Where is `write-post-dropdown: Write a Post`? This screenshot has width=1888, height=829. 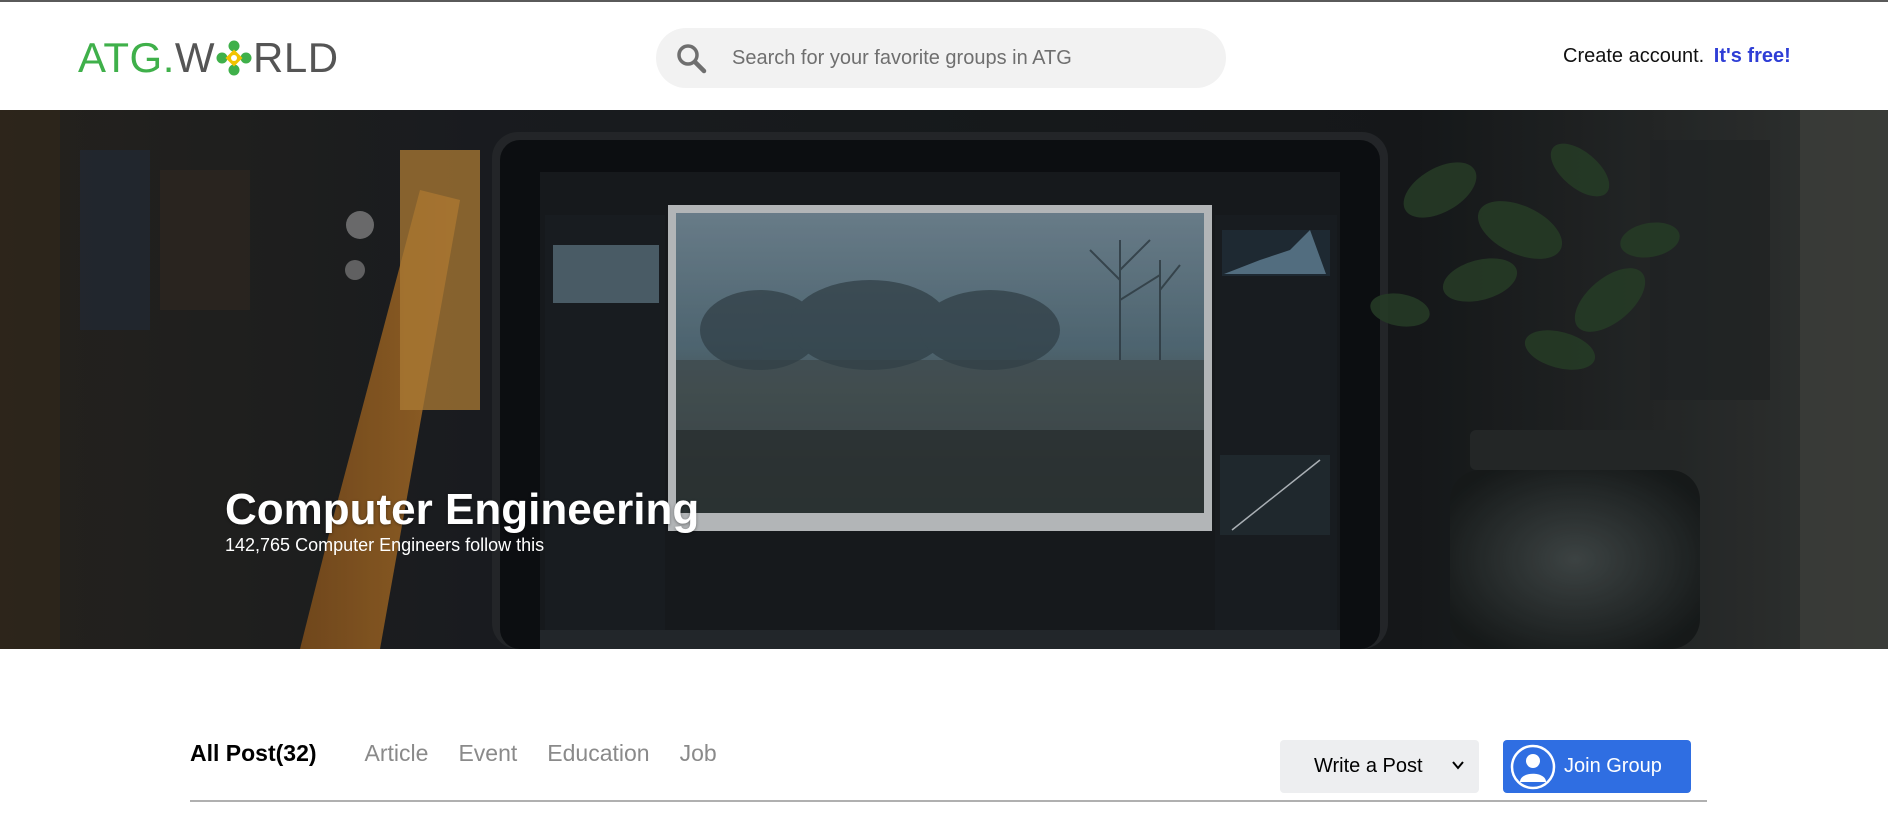 write-post-dropdown: Write a Post is located at coordinates (1379, 766).